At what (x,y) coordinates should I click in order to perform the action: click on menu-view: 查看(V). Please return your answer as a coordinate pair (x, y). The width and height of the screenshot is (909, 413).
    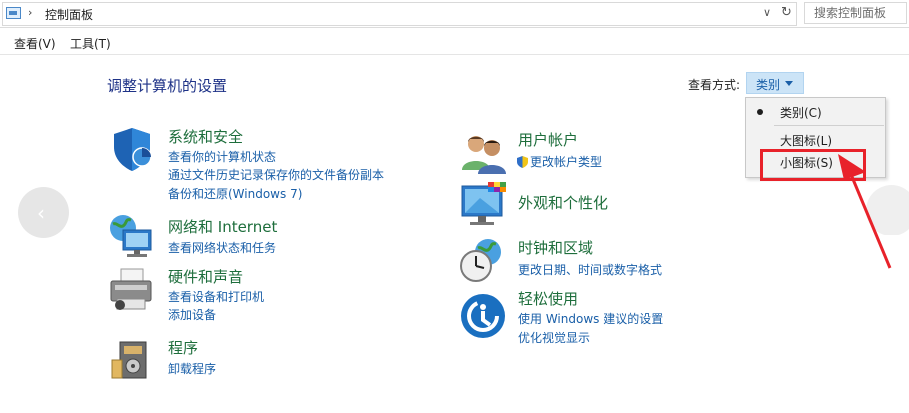
    Looking at the image, I should click on (35, 43).